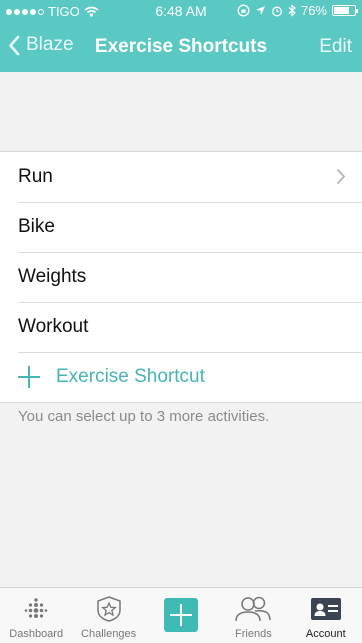 Image resolution: width=362 pixels, height=643 pixels. I want to click on shortcut-row-weights: Weights, so click(181, 277).